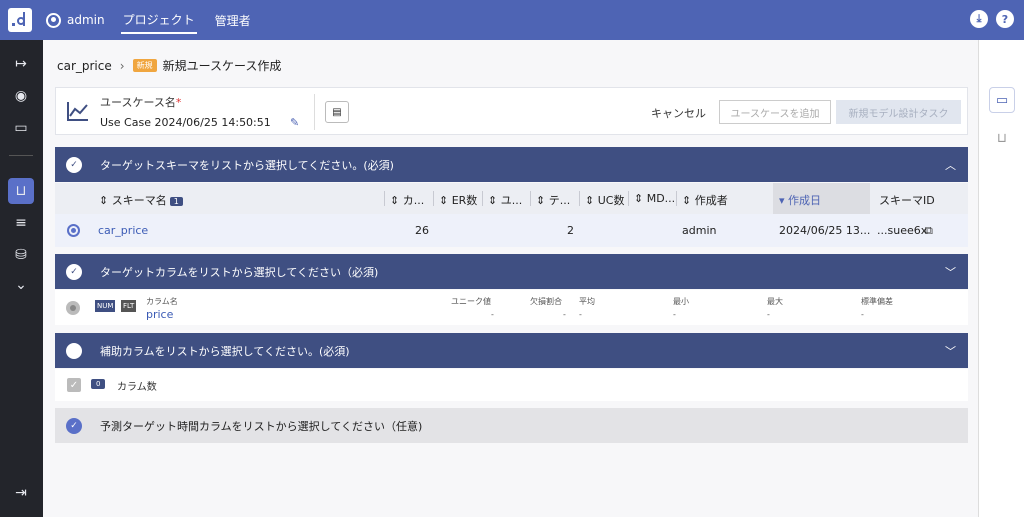 This screenshot has width=1024, height=517. What do you see at coordinates (233, 20) in the screenshot?
I see `nav-admin: 管理者` at bounding box center [233, 20].